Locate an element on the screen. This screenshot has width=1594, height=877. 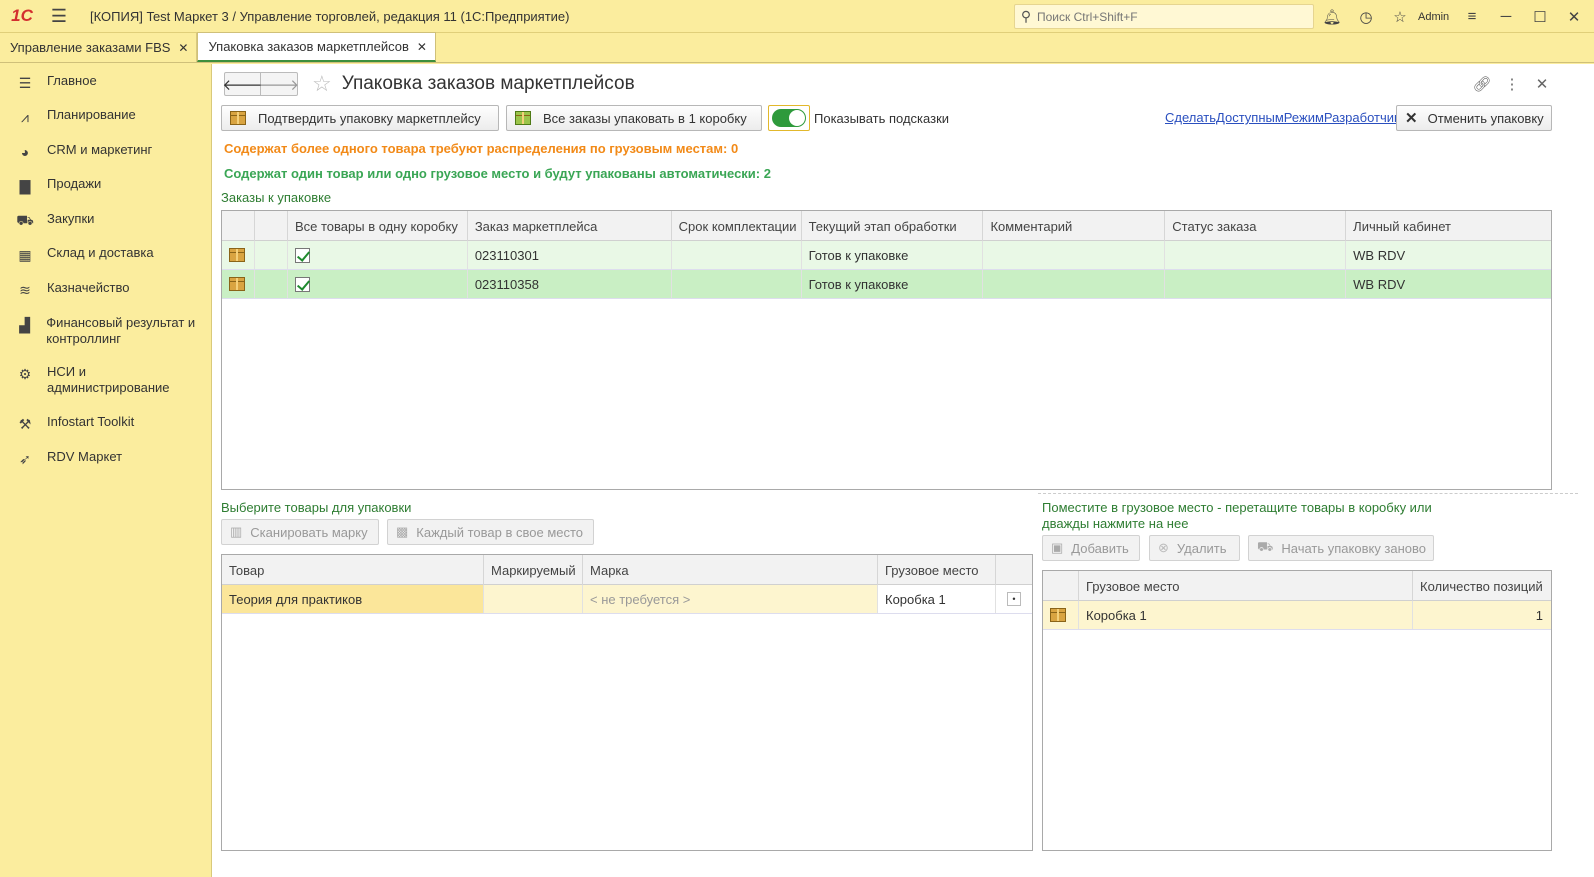
tab-fbs-orders: Управление заказами FBS ✕ is located at coordinates (99, 47).